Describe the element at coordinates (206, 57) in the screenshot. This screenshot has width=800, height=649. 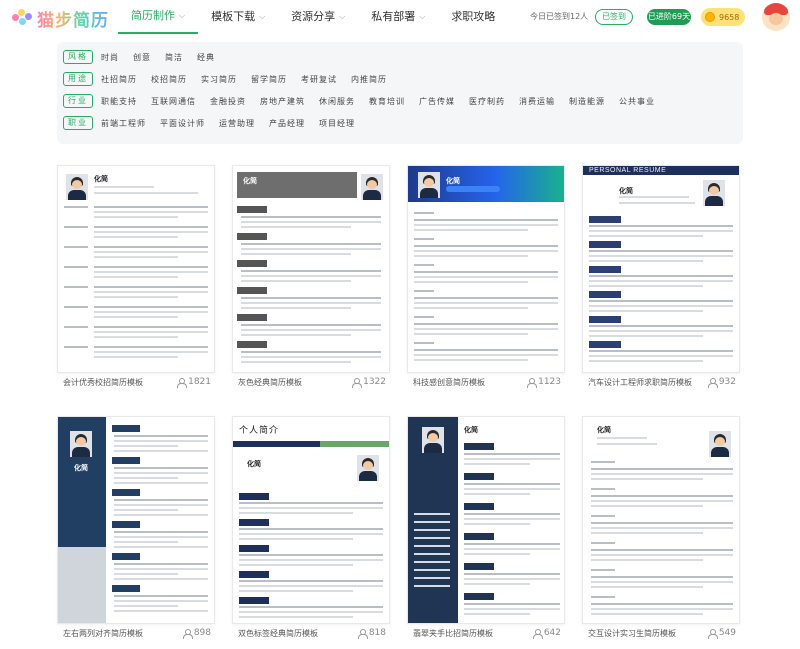
I see `filter-option: 经典` at that location.